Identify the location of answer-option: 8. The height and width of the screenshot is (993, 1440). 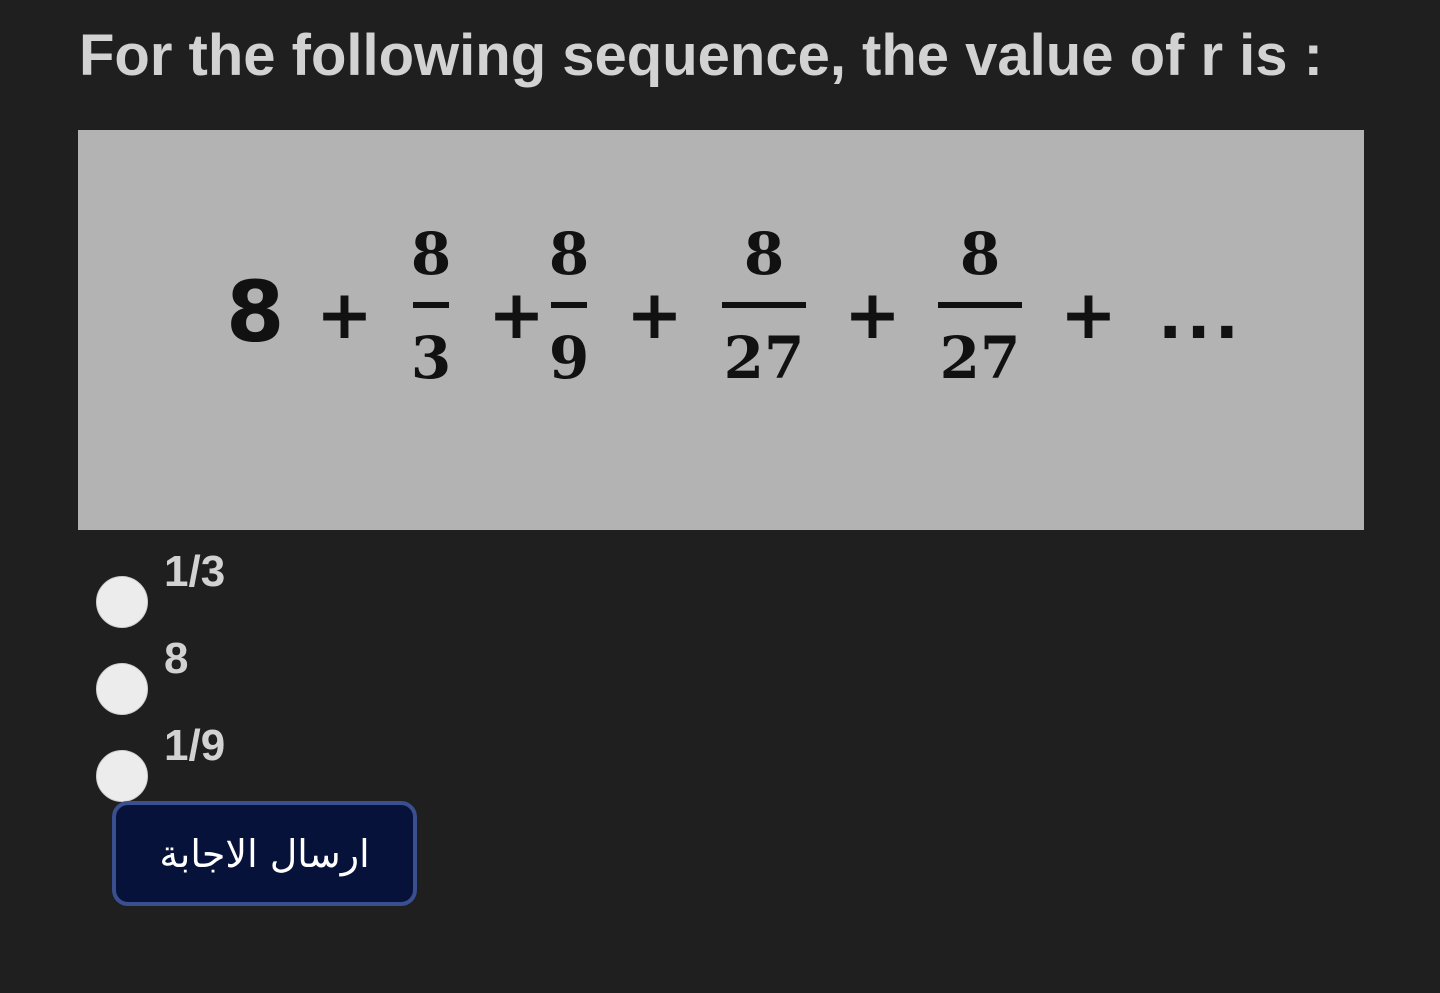
(160, 671).